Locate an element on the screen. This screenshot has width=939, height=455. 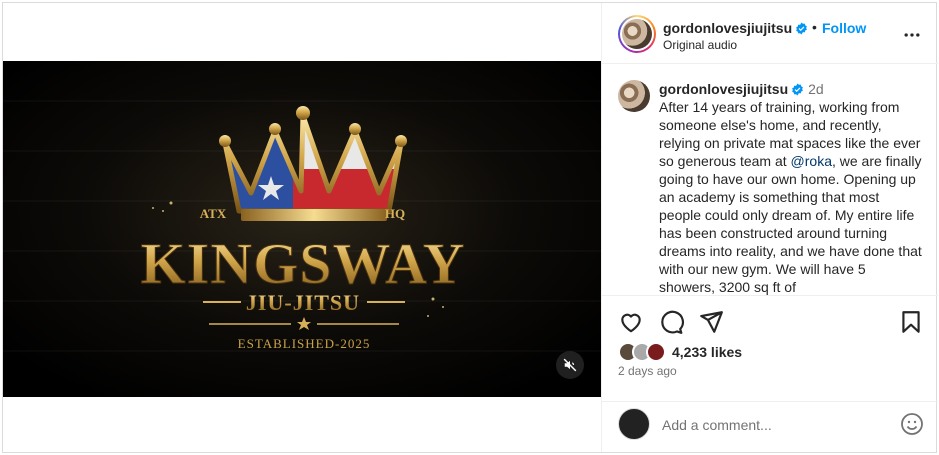
caption-author-avatar is located at coordinates (634, 96).